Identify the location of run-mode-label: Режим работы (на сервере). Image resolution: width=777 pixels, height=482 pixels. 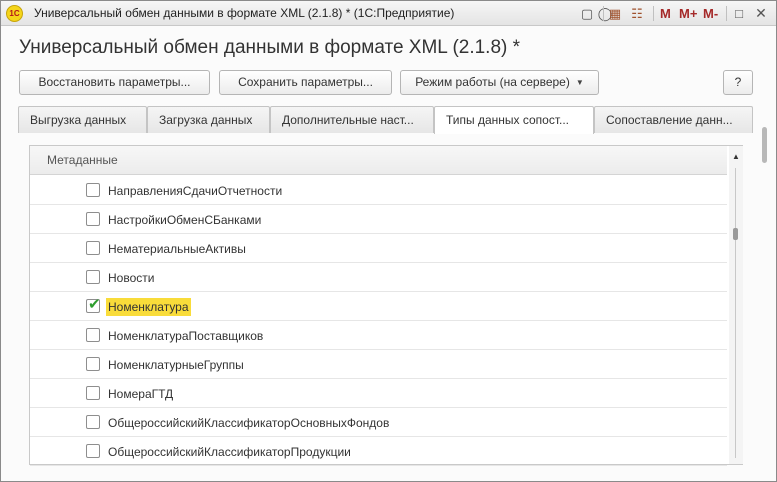
(492, 82).